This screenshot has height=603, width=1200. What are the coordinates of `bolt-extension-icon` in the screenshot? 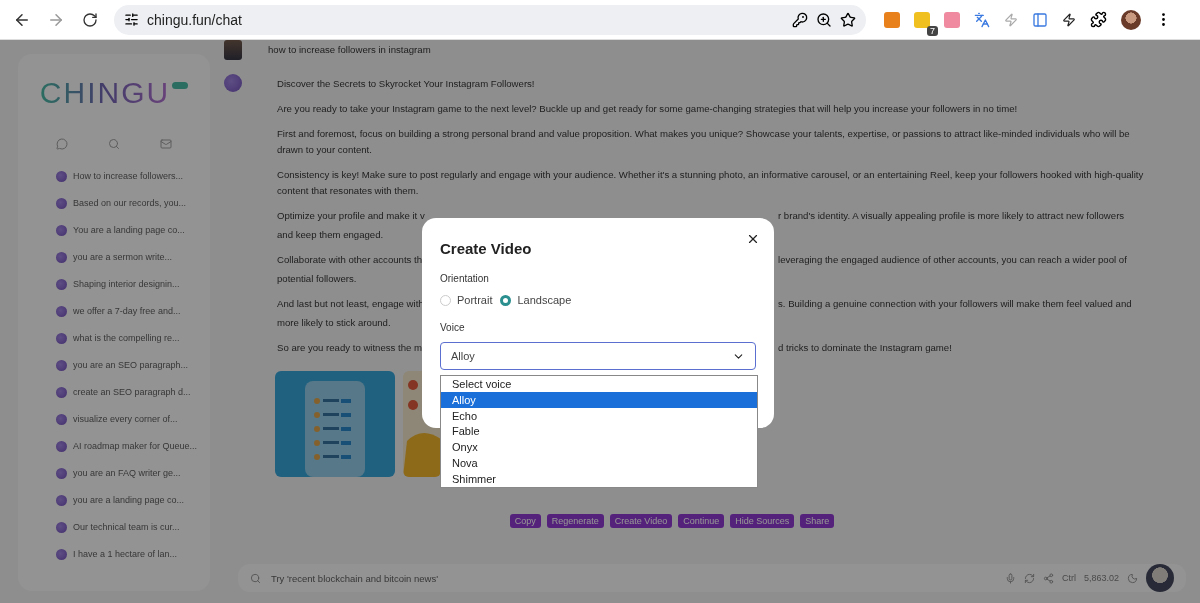 It's located at (1069, 19).